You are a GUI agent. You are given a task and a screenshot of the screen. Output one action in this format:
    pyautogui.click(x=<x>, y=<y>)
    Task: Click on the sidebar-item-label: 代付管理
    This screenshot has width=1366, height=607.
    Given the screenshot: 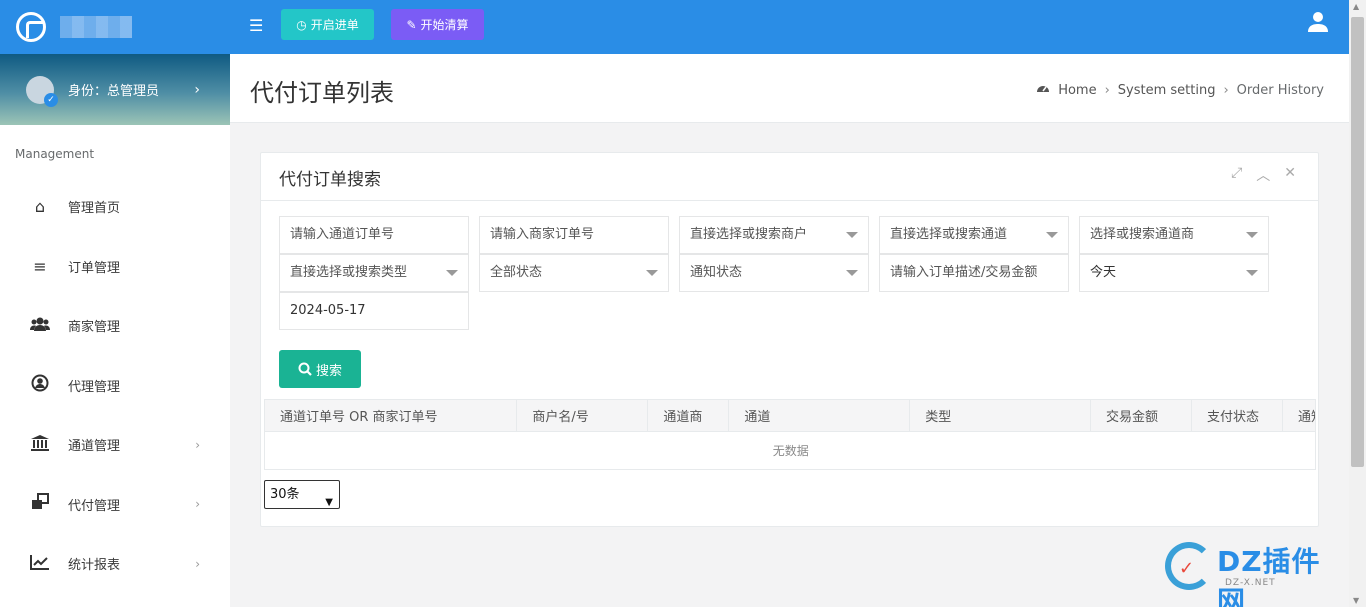 What is the action you would take?
    pyautogui.click(x=94, y=506)
    